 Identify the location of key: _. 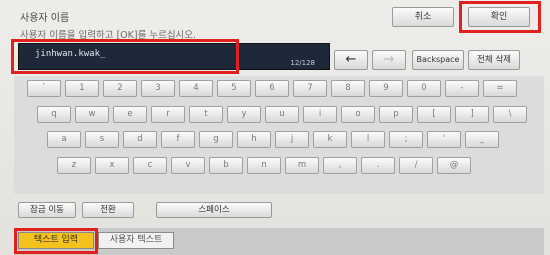
(482, 139).